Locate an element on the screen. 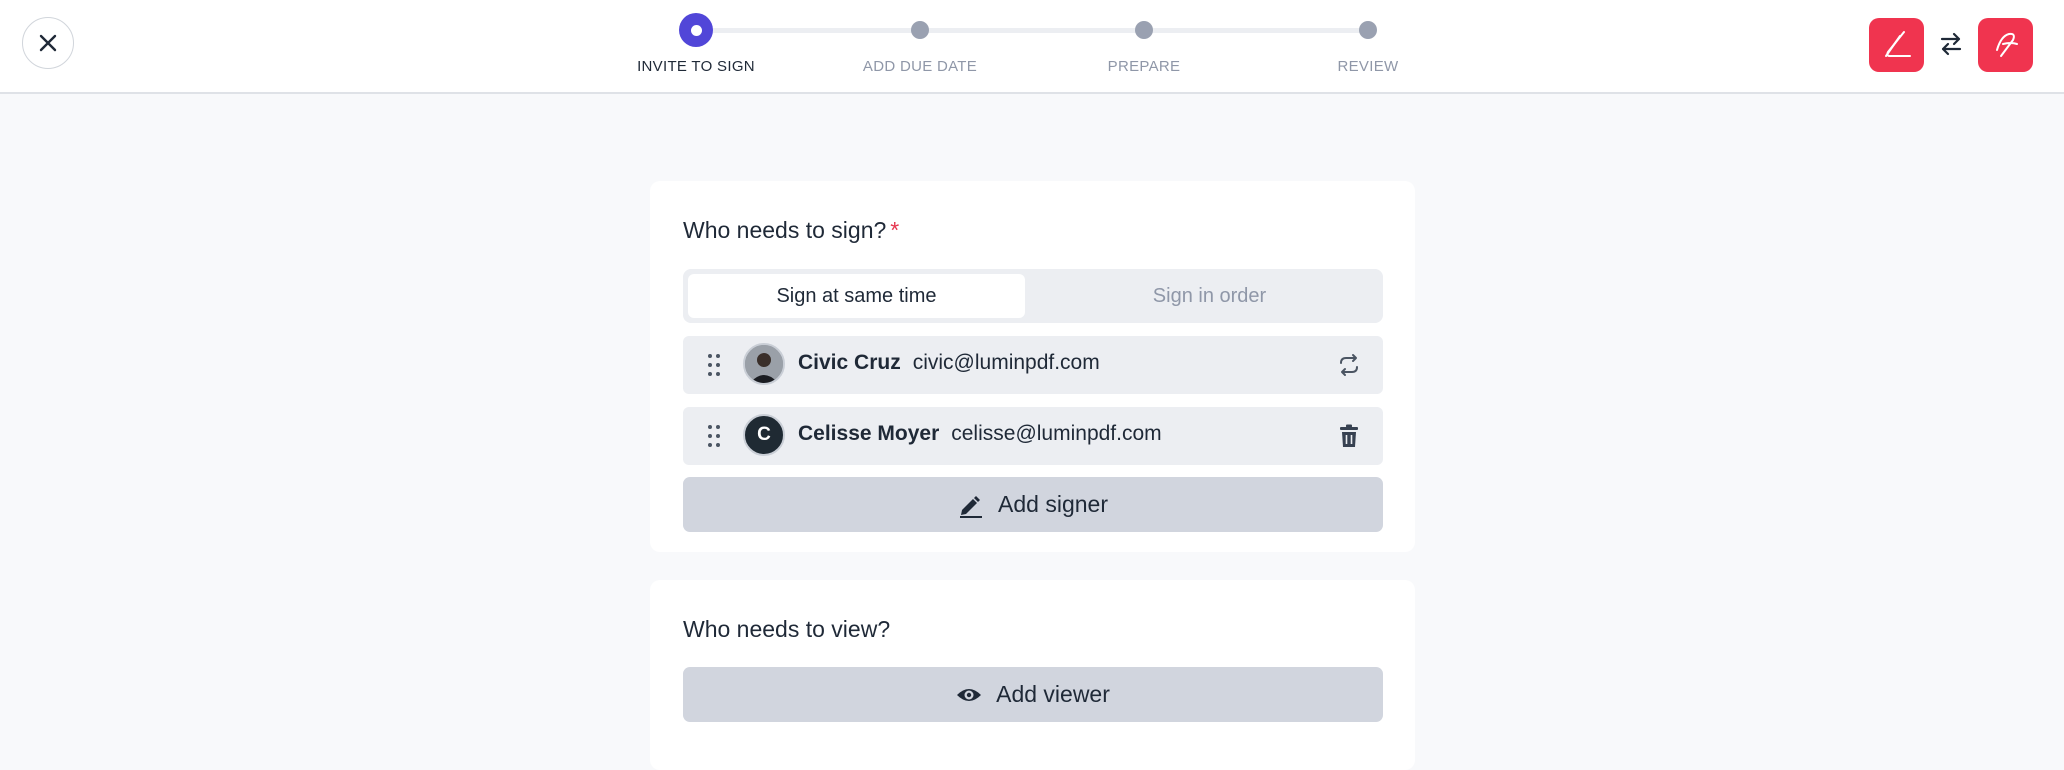 This screenshot has width=2064, height=770. swap-arrows-icon is located at coordinates (1951, 44).